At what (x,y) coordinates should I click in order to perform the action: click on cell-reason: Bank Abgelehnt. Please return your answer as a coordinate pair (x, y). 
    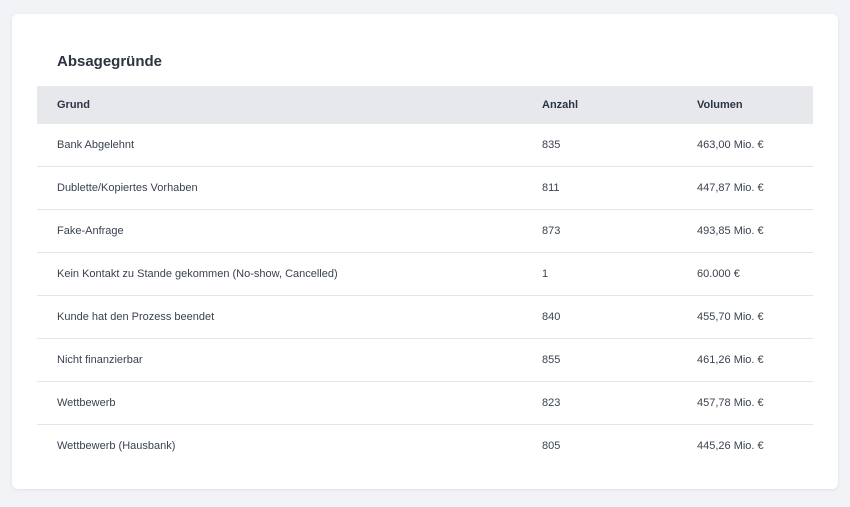
    Looking at the image, I should click on (289, 145).